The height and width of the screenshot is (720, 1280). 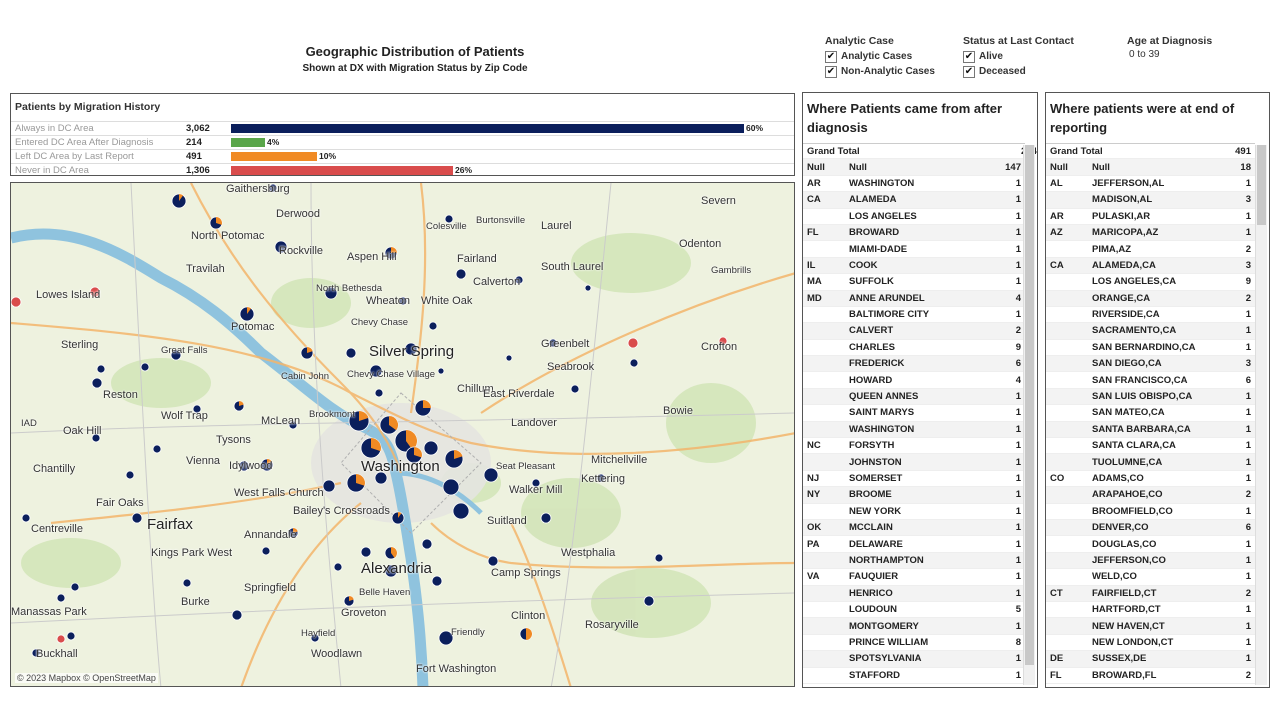 What do you see at coordinates (914, 544) in the screenshot?
I see `table-row: PA DELAWARE 1` at bounding box center [914, 544].